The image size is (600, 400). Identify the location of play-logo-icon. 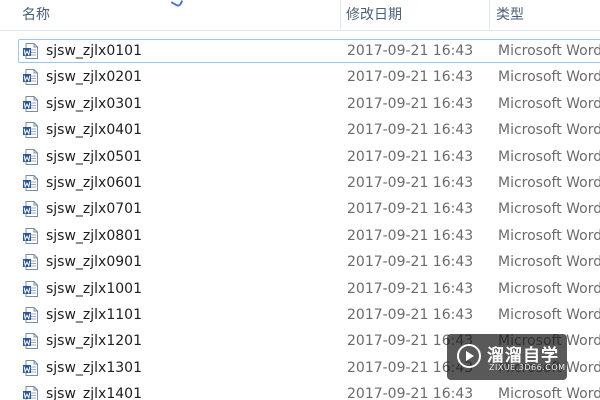
(469, 356).